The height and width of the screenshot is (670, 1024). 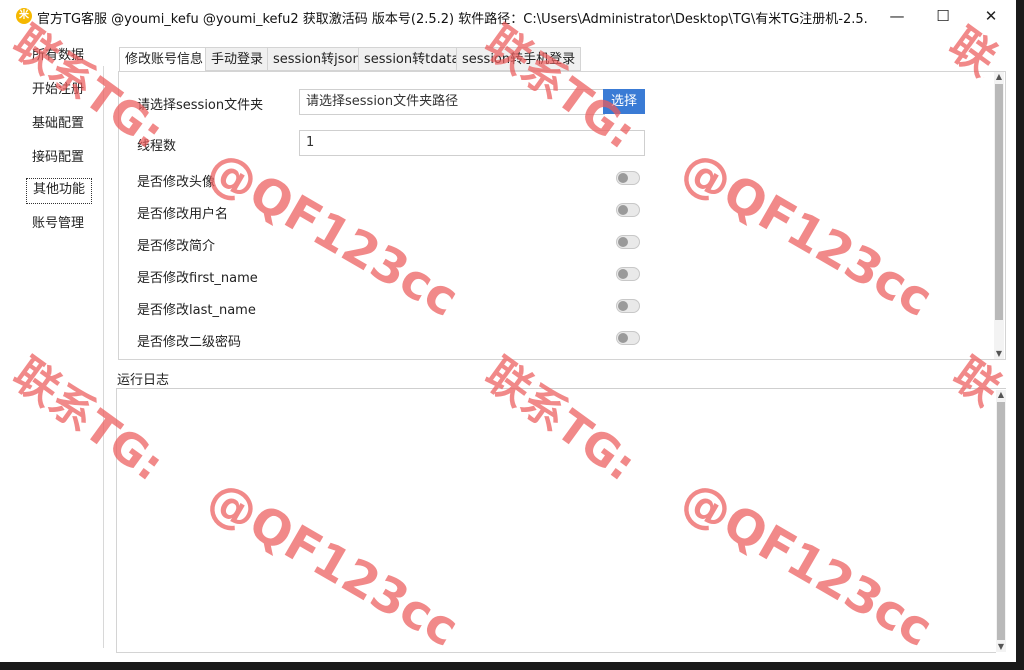 I want to click on folder-path-input: 请选择session文件夹路径, so click(x=452, y=102).